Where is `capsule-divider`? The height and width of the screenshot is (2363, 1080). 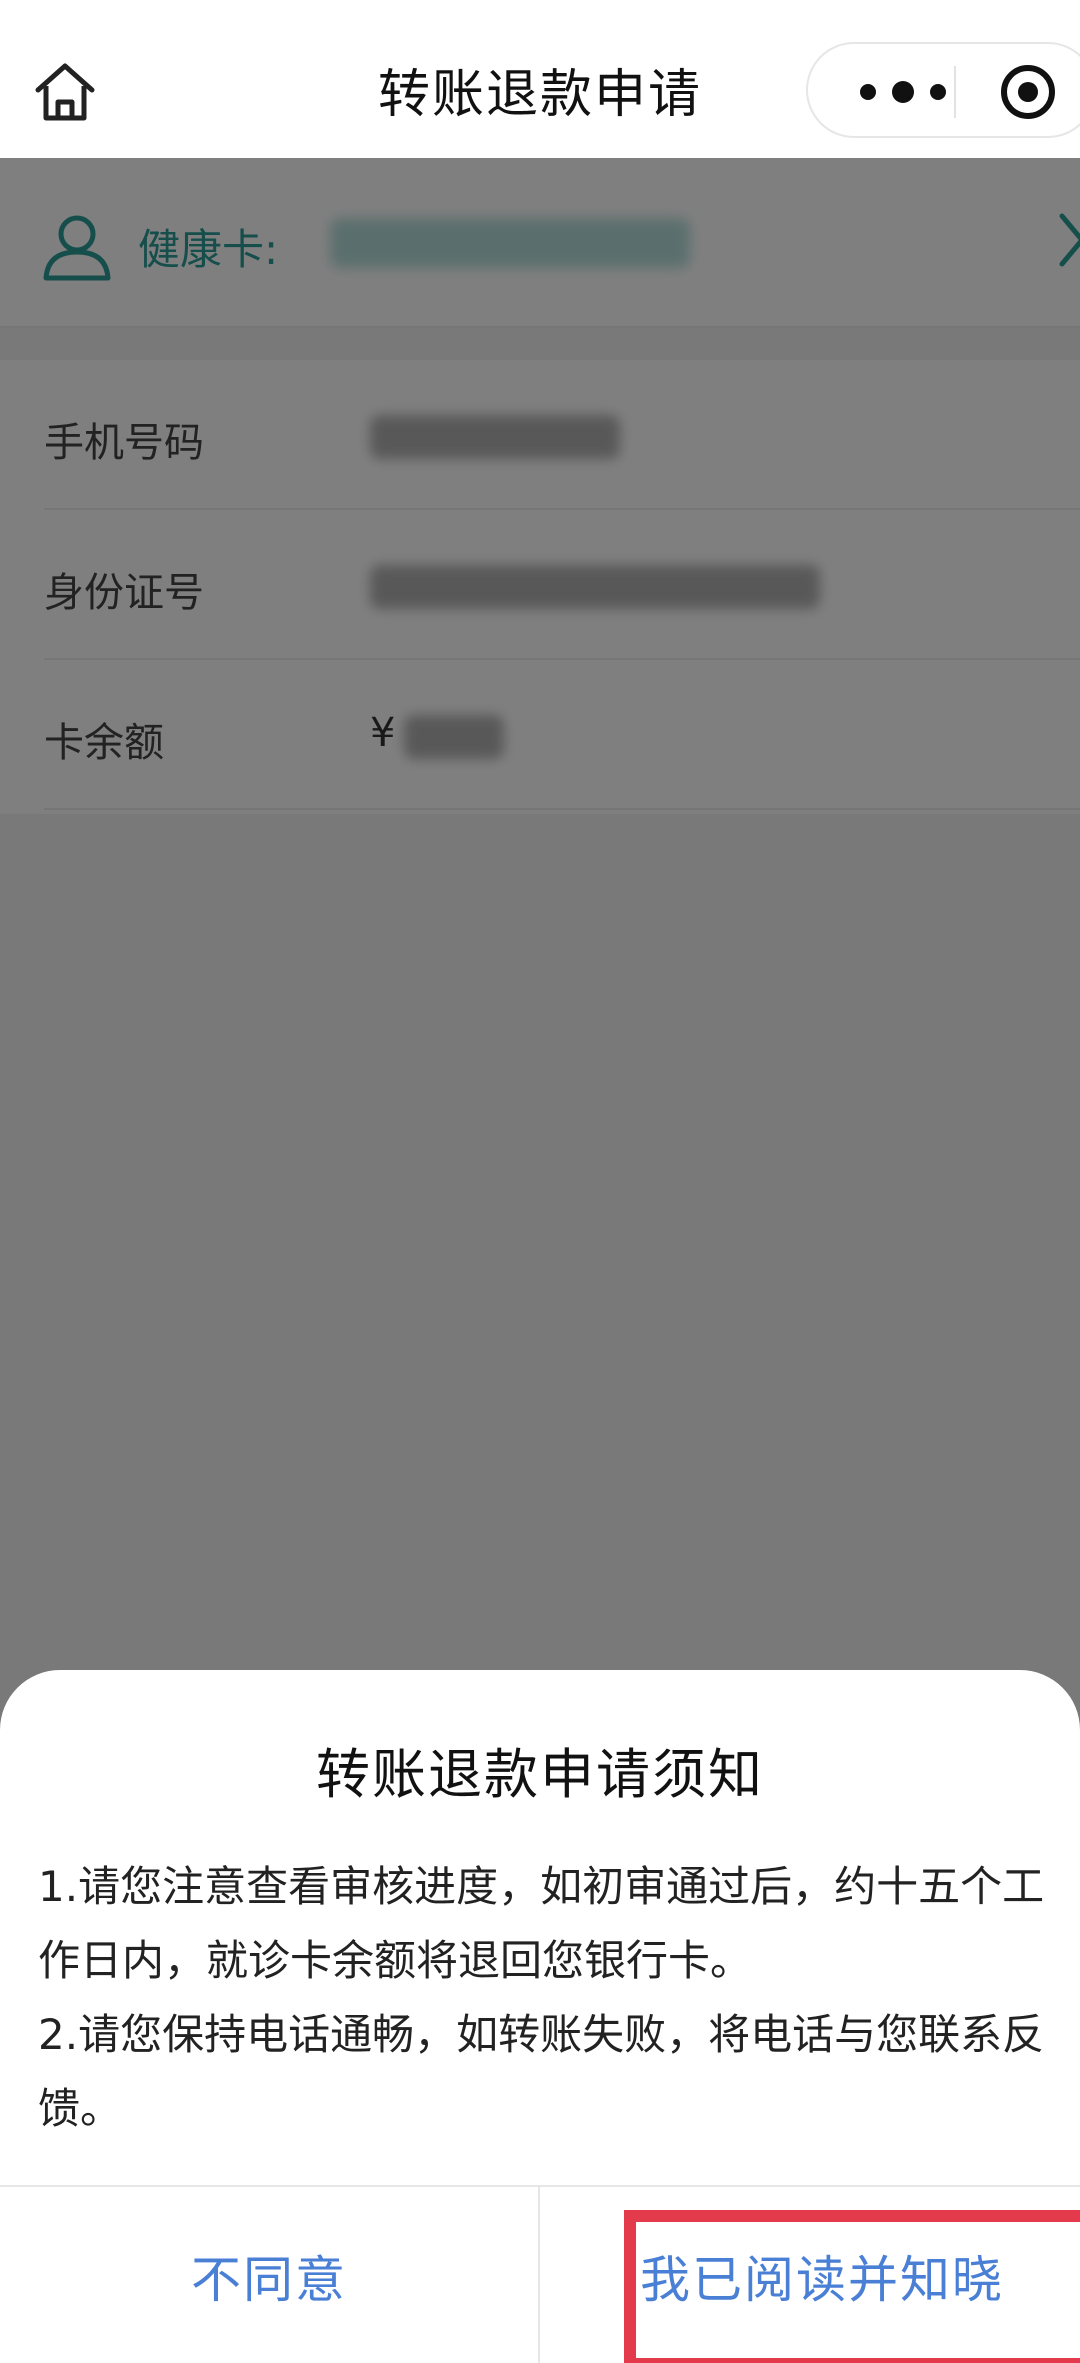 capsule-divider is located at coordinates (955, 92).